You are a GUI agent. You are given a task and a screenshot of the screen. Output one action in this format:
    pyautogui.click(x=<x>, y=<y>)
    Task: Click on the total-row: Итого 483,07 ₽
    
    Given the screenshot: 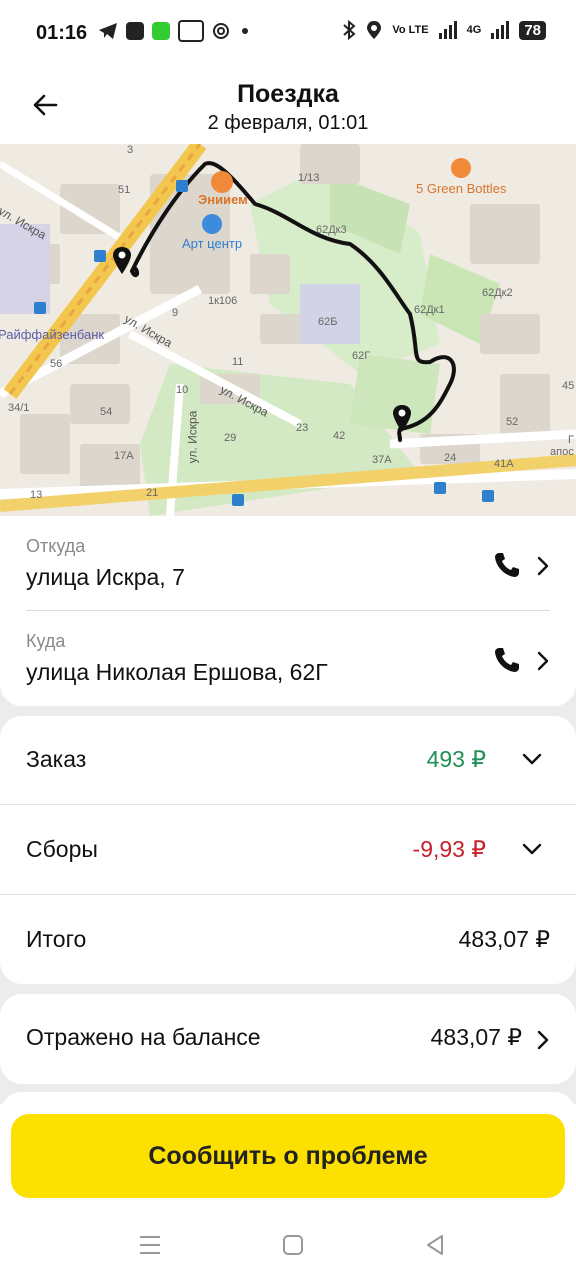 What is the action you would take?
    pyautogui.click(x=288, y=941)
    